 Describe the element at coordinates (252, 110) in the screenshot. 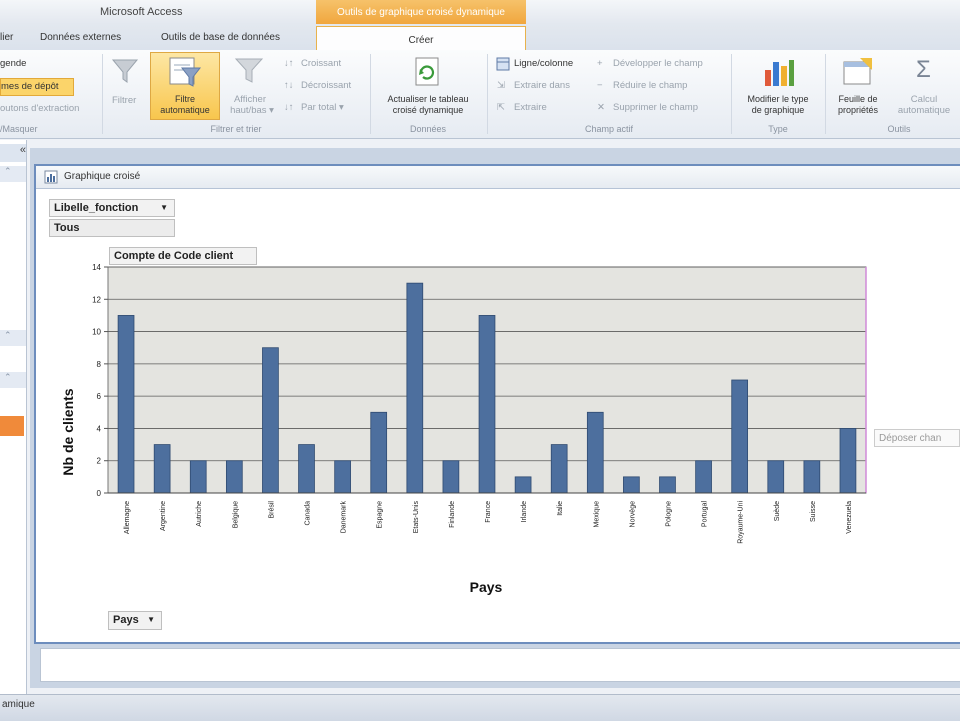

I see `afficher-label-2: haut/bas ▾` at that location.